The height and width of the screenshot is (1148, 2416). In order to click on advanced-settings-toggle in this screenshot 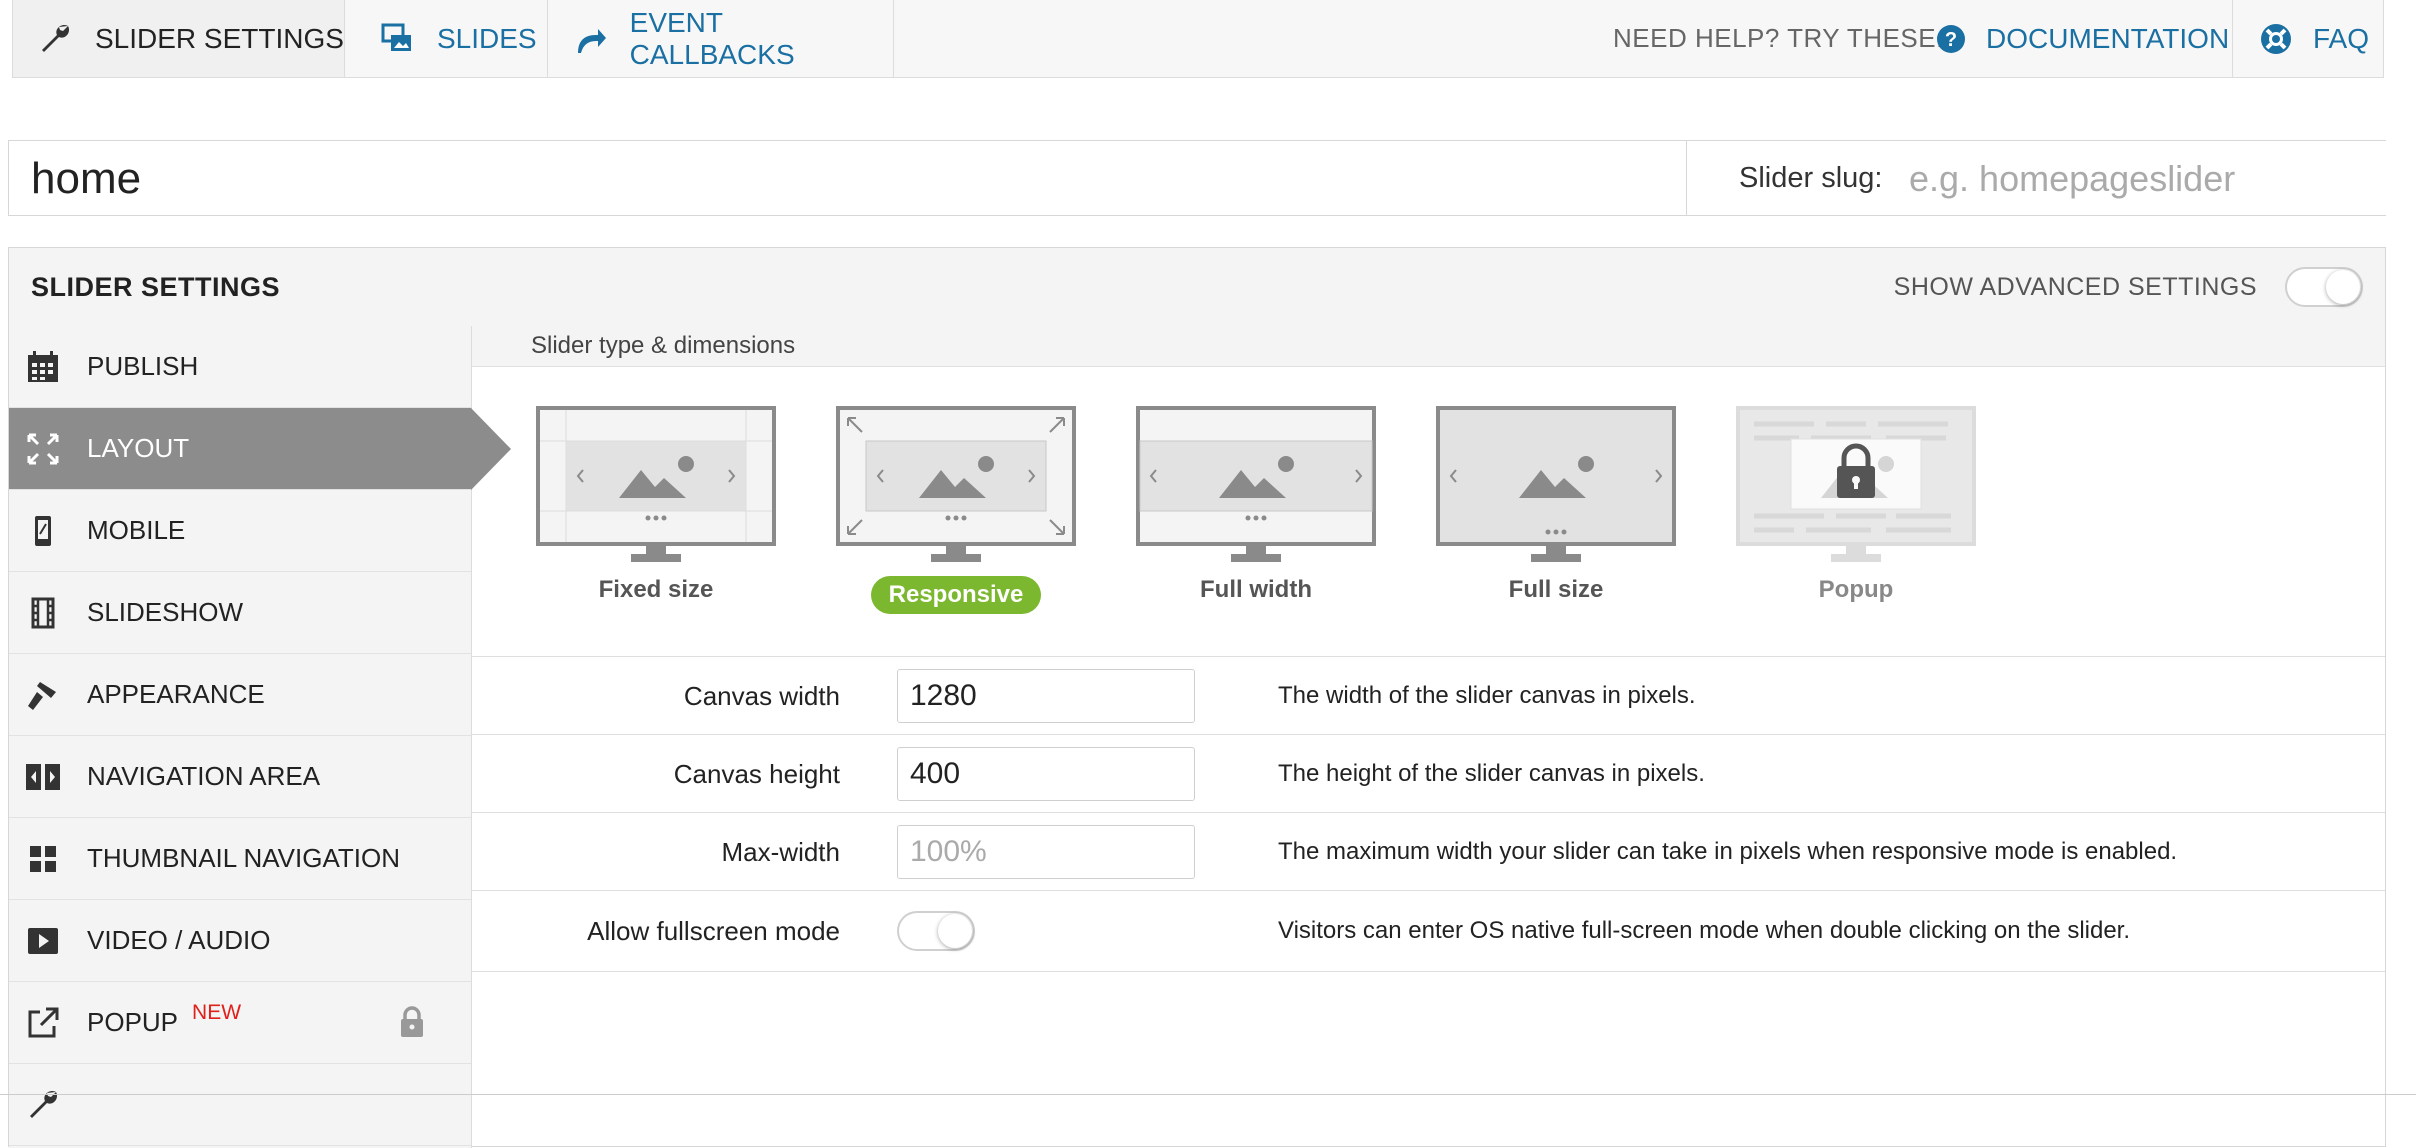, I will do `click(2324, 287)`.